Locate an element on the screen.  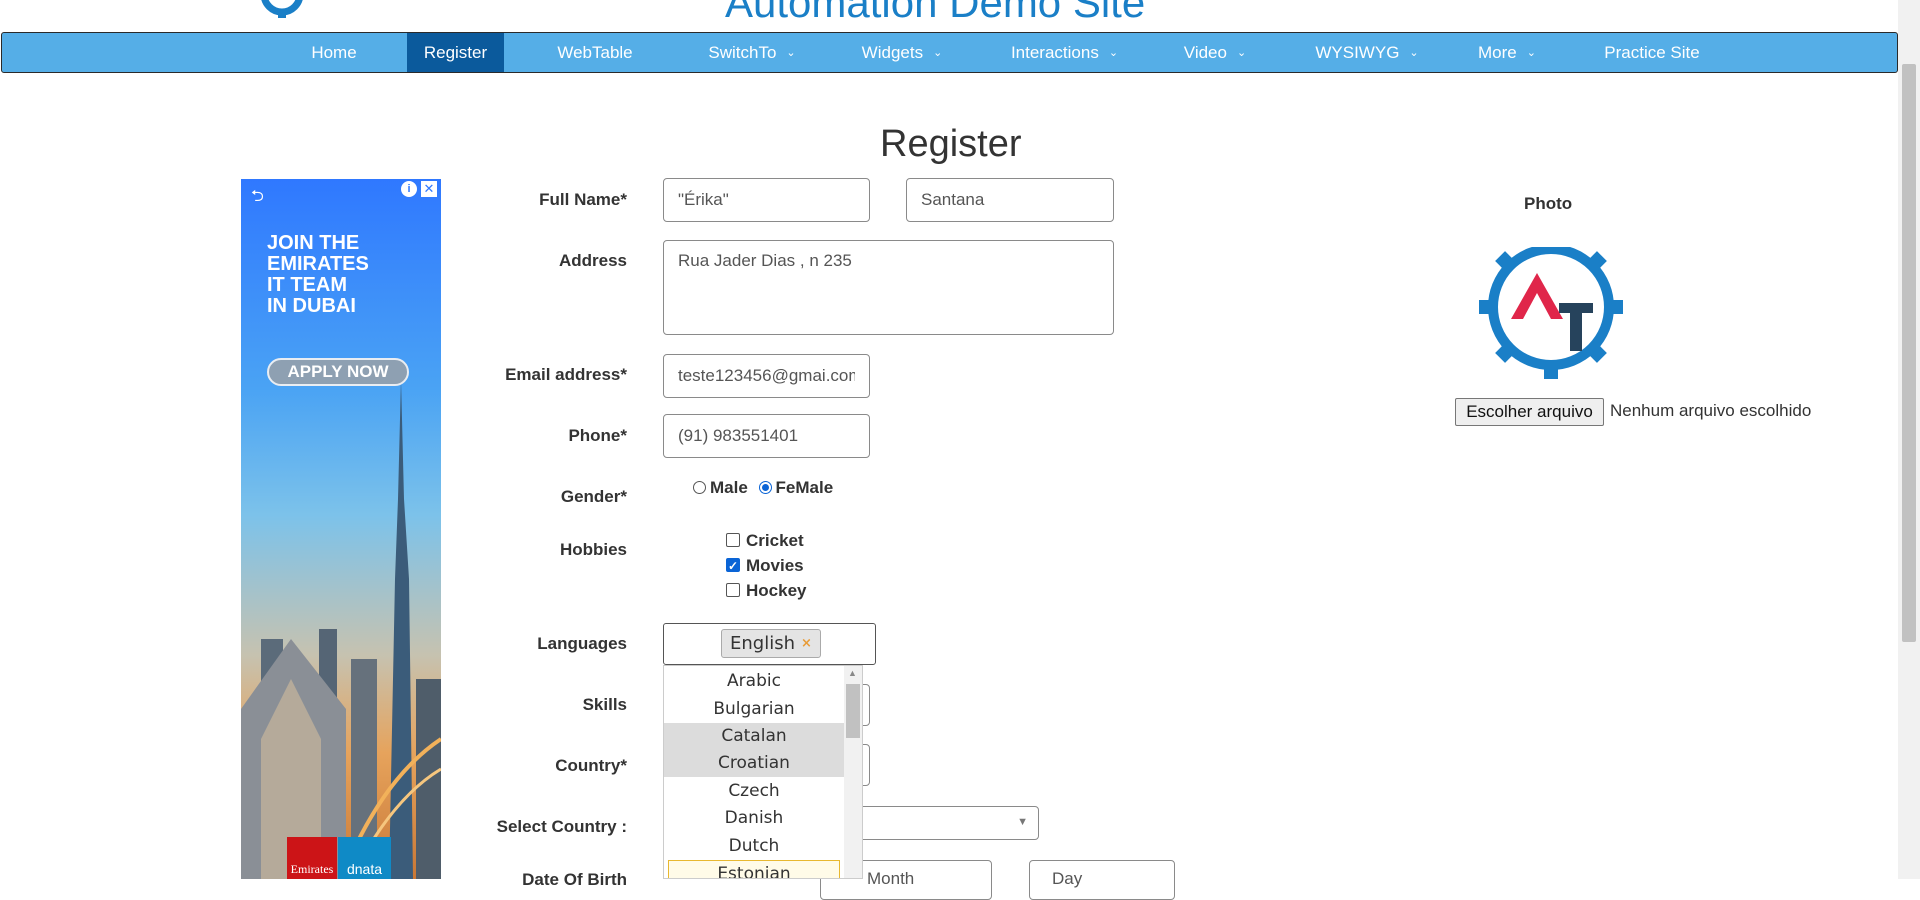
language-option: Arabic is located at coordinates (754, 681).